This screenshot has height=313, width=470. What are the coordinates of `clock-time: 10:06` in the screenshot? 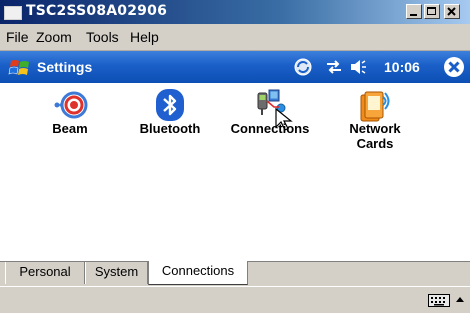 It's located at (402, 67).